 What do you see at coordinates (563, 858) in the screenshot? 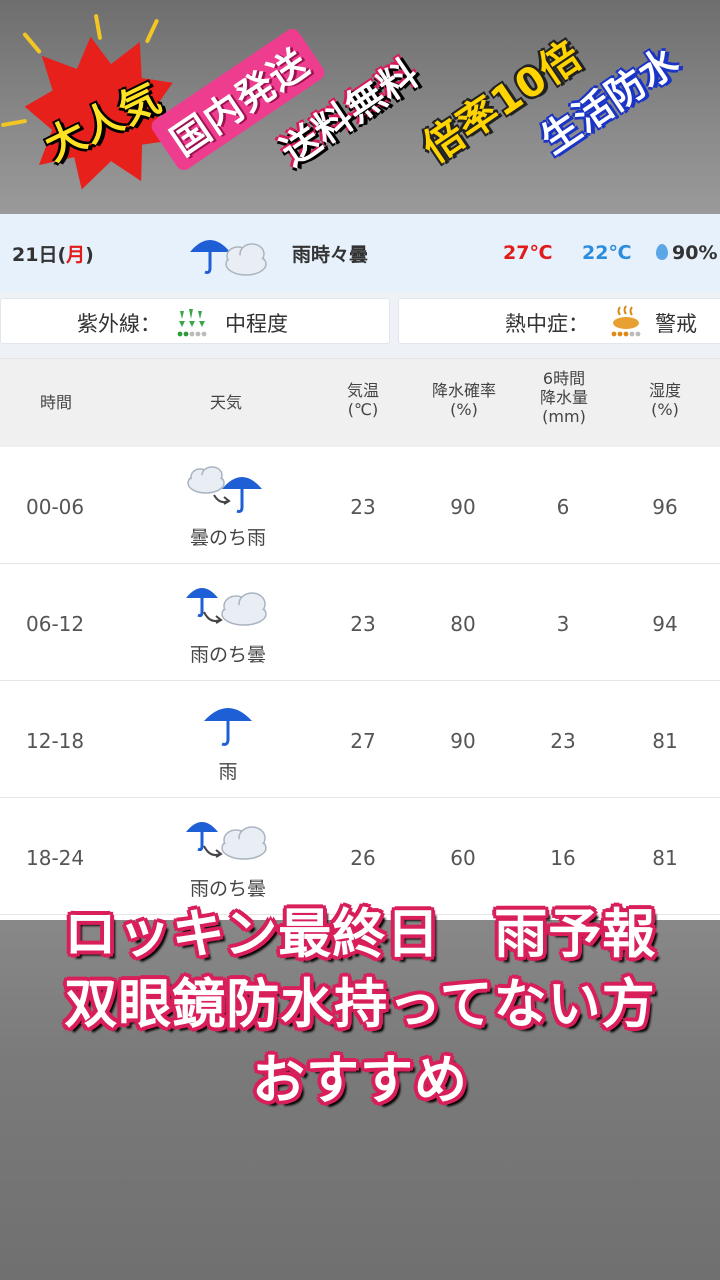
I see `row-precip: 16` at bounding box center [563, 858].